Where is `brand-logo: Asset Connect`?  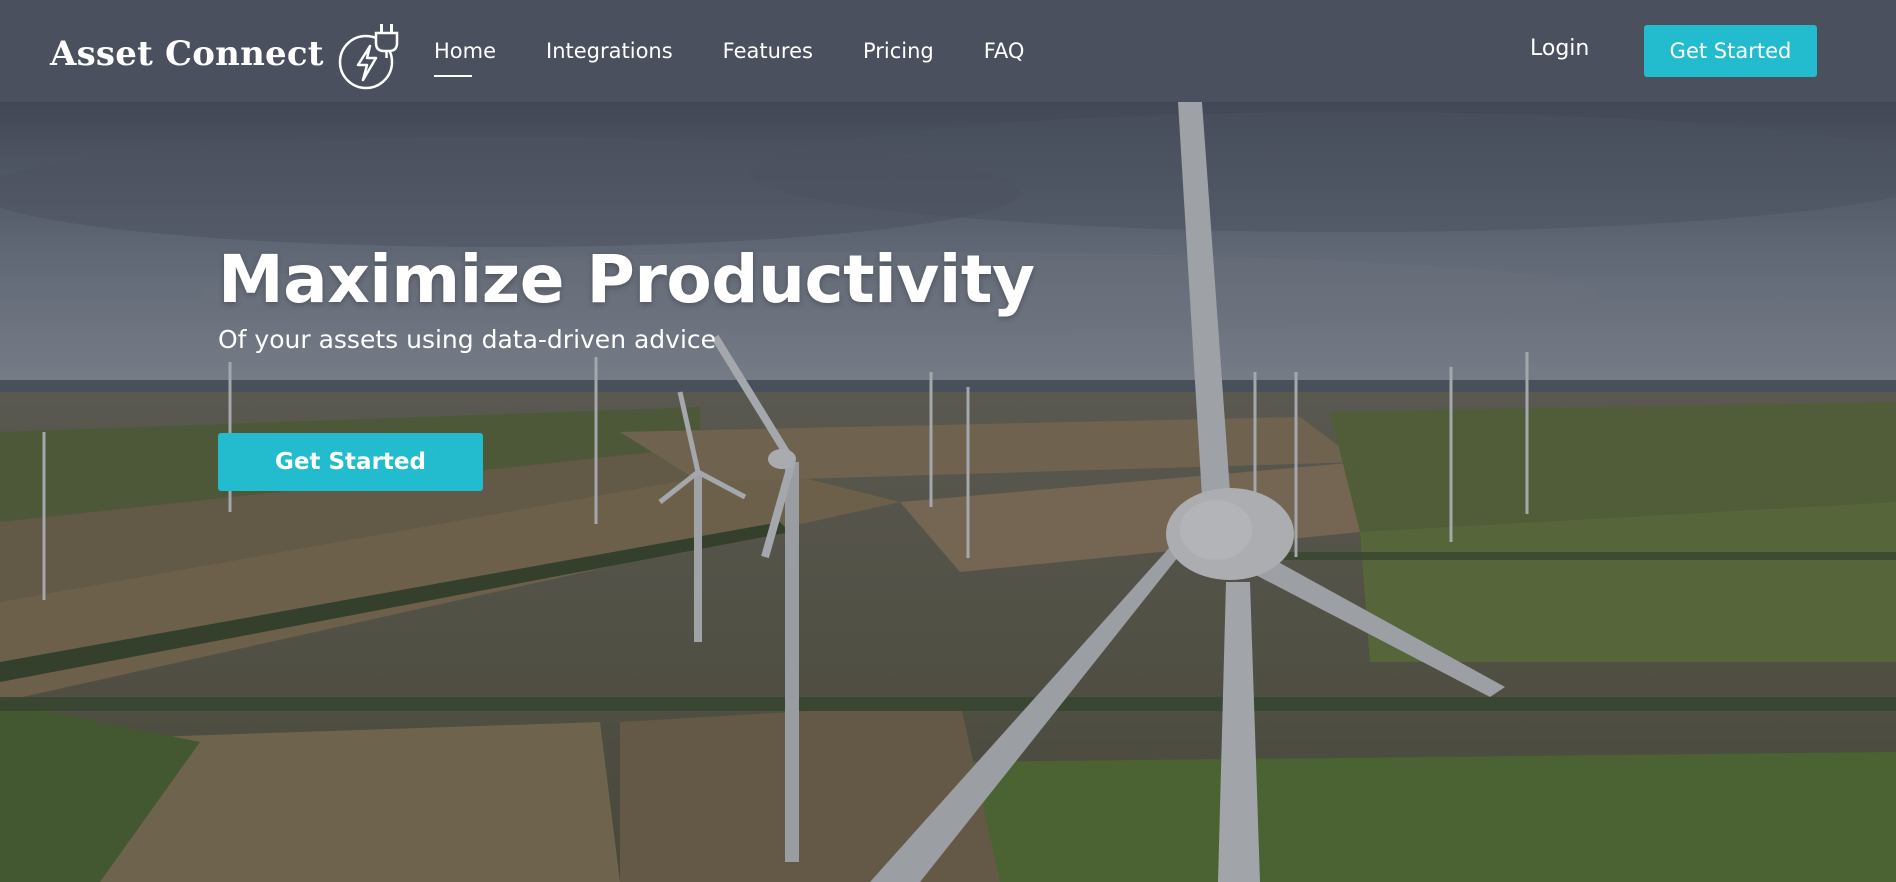
brand-logo: Asset Connect is located at coordinates (230, 54).